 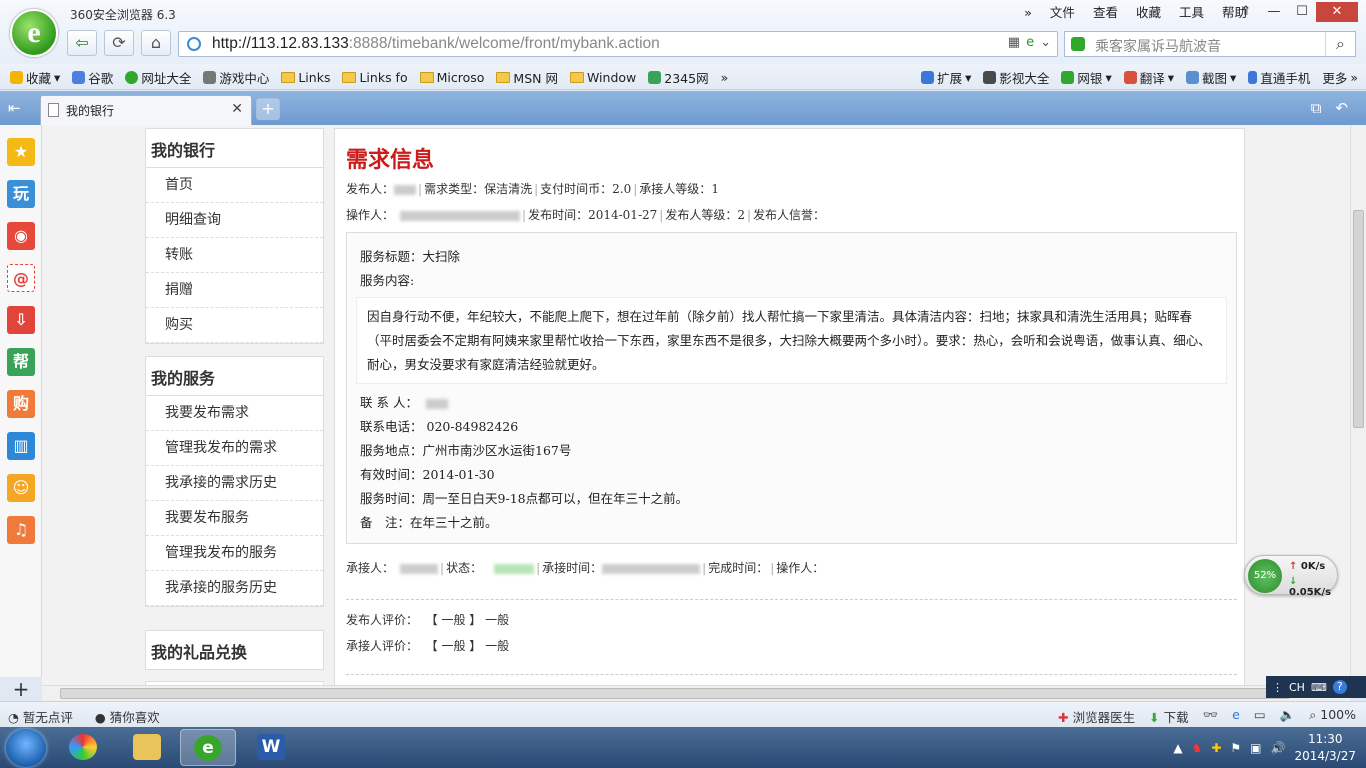 I want to click on shopping-icon: 购, so click(x=21, y=404).